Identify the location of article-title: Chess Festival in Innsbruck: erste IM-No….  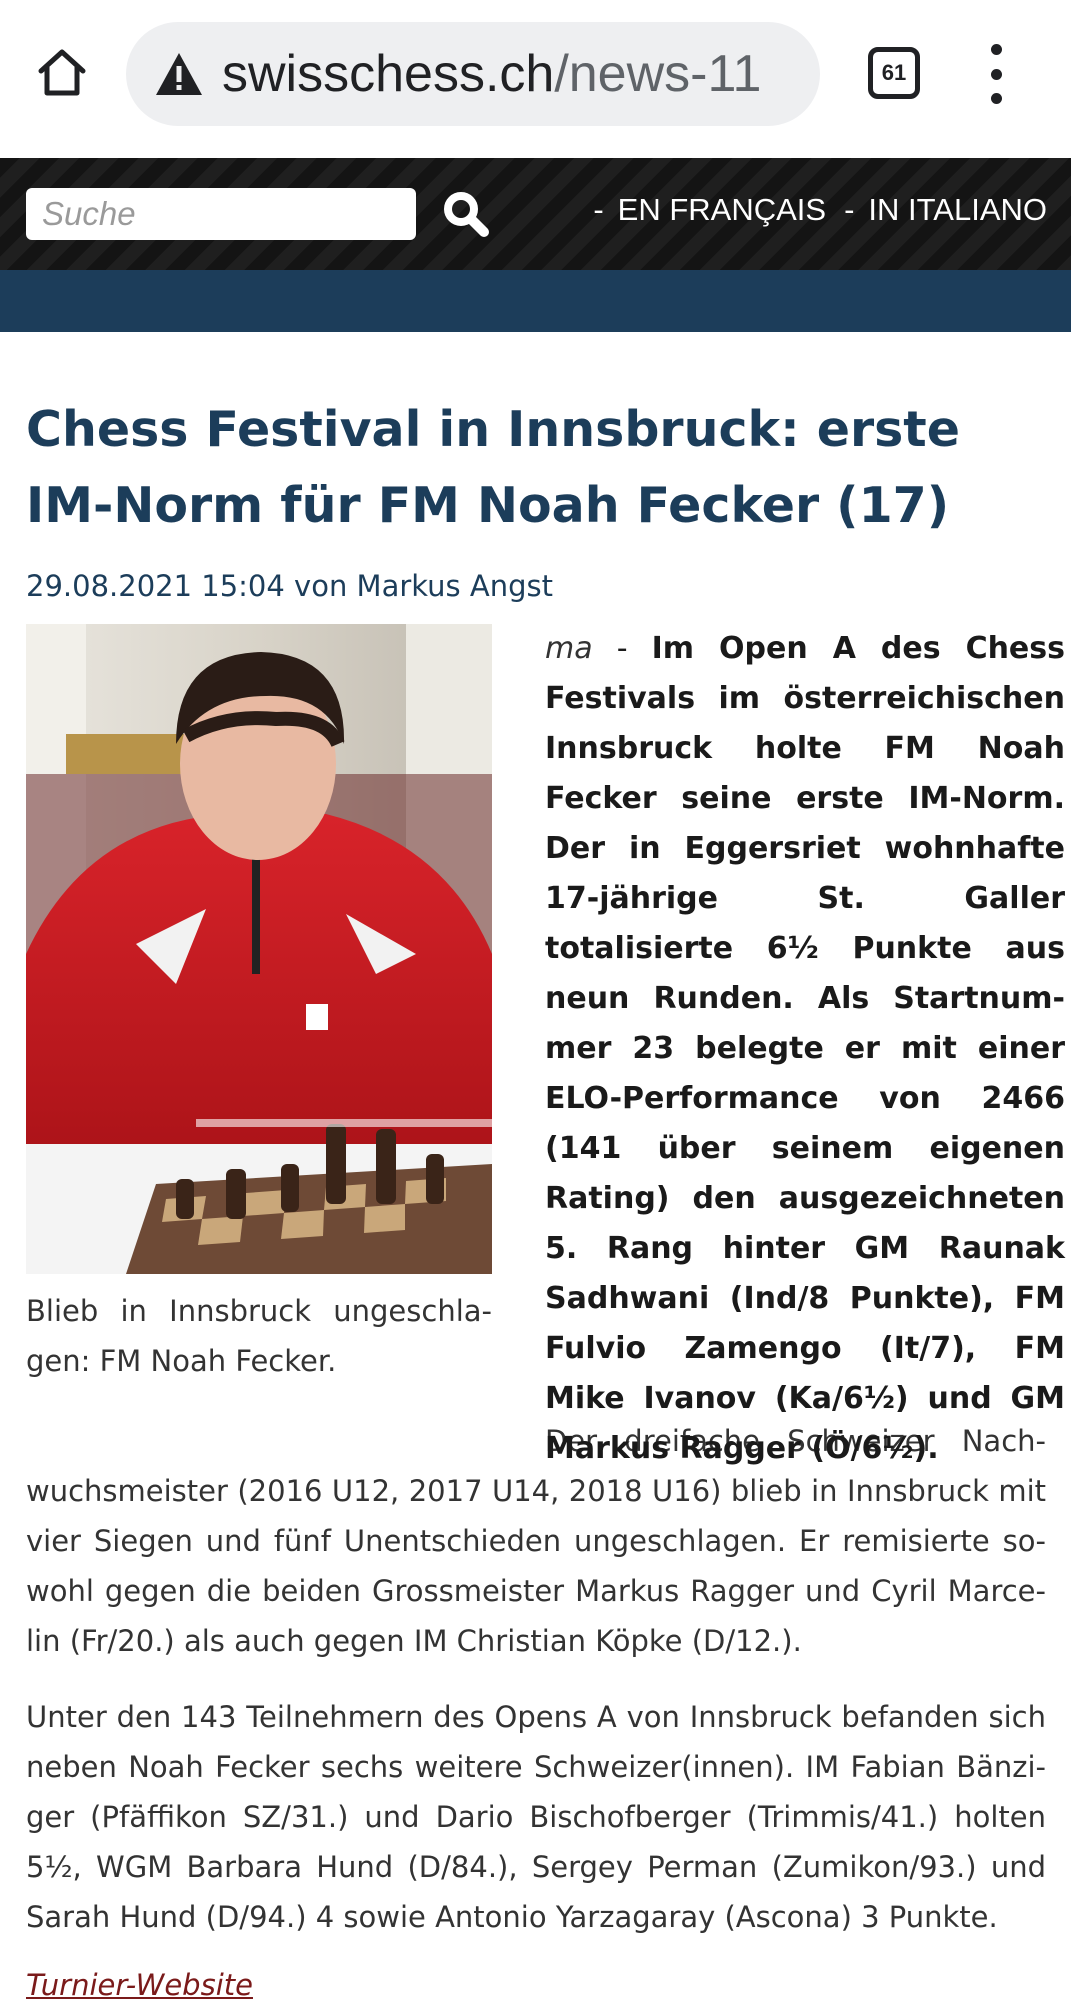
(493, 467).